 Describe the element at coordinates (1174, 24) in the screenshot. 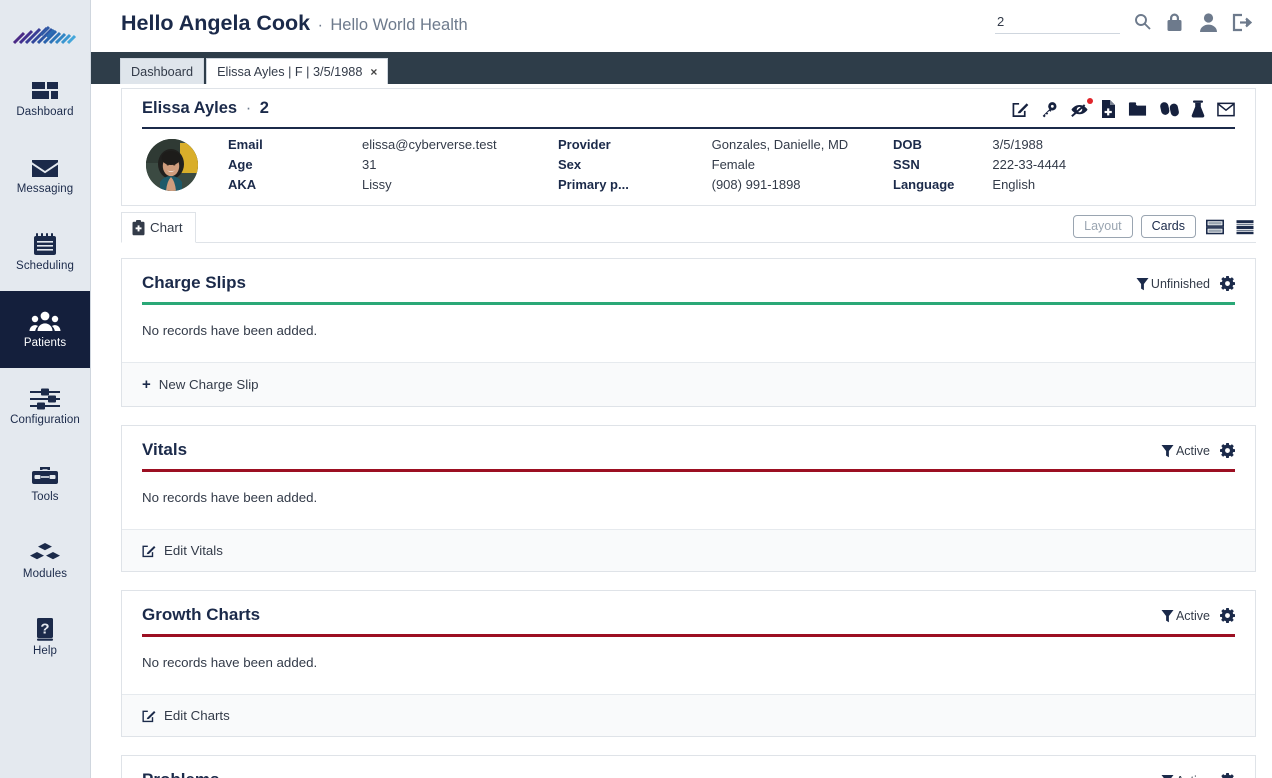

I see `lock-button` at that location.